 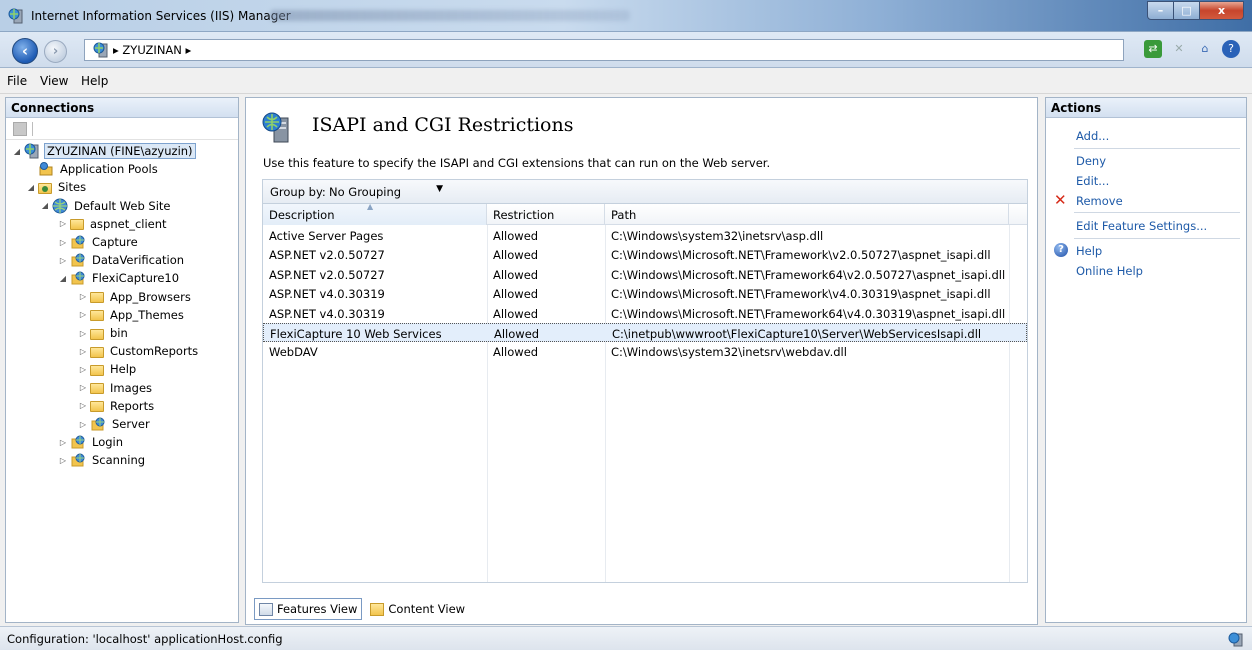 What do you see at coordinates (1089, 251) in the screenshot?
I see `action-help: Help` at bounding box center [1089, 251].